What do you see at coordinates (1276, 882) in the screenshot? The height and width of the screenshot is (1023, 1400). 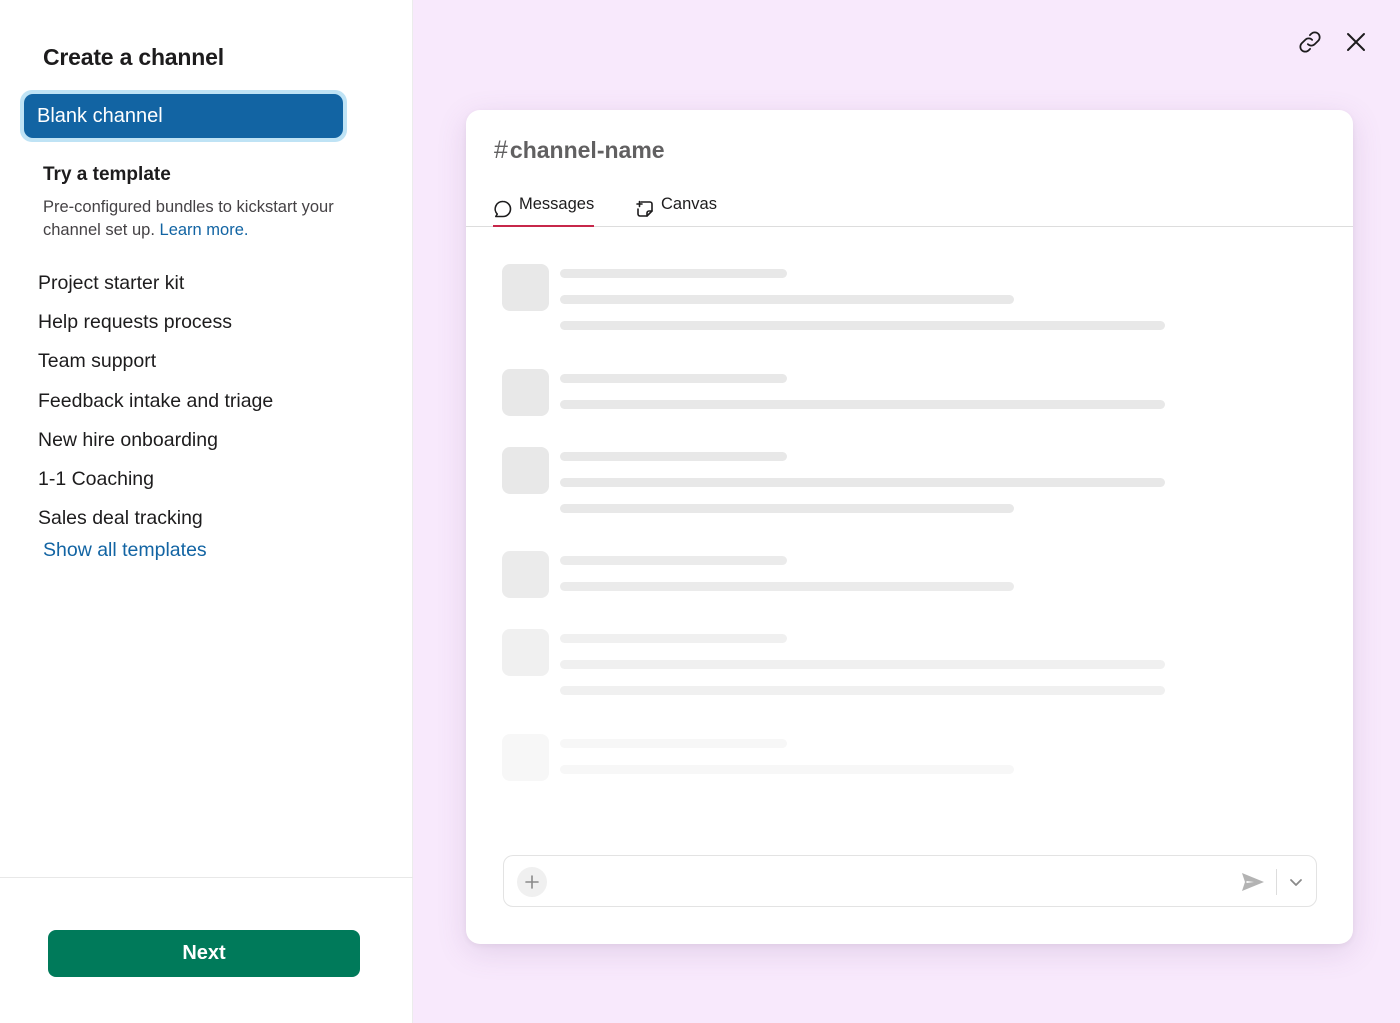 I see `send-divider` at bounding box center [1276, 882].